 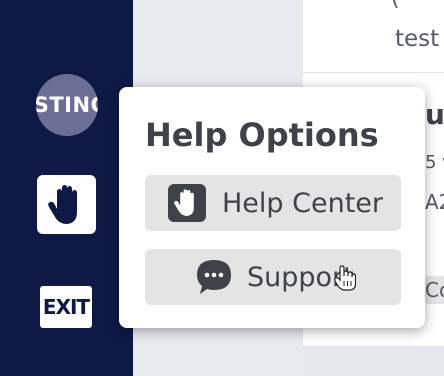 I want to click on support-button: Support, so click(x=273, y=277).